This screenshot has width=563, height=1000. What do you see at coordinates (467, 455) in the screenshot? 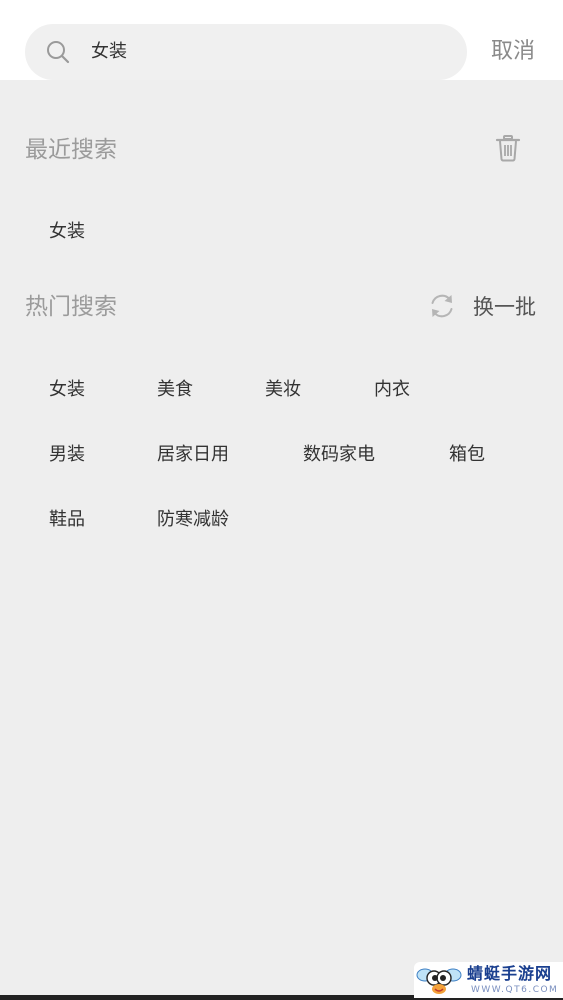
I see `hot-search-item: 箱包` at bounding box center [467, 455].